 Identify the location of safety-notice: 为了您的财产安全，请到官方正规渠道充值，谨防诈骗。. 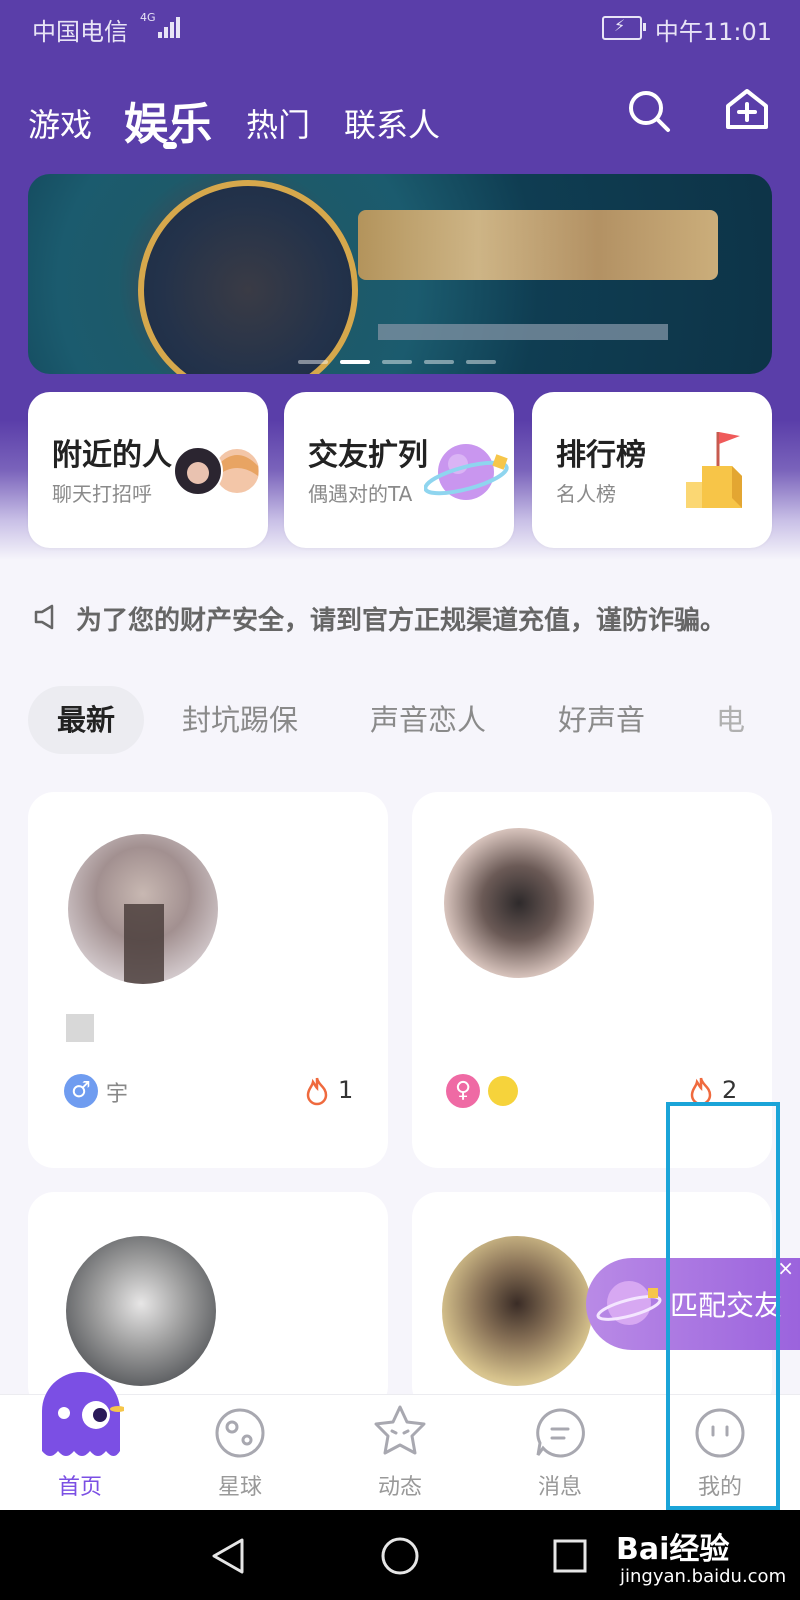
(417, 618).